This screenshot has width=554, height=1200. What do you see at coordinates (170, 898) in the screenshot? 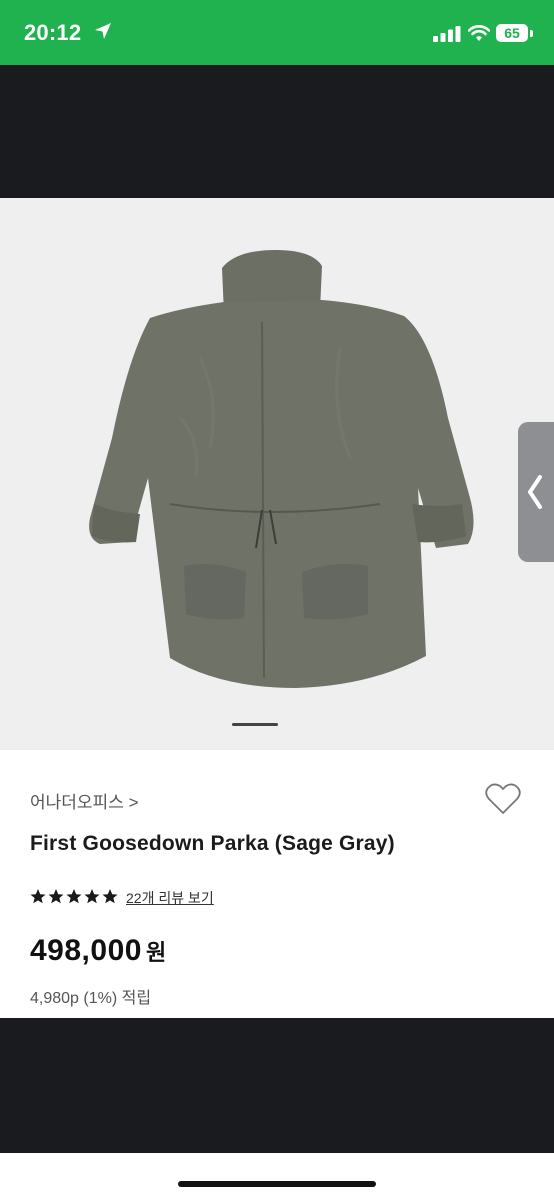
I see `review-link: 22개 리뷰 보기` at bounding box center [170, 898].